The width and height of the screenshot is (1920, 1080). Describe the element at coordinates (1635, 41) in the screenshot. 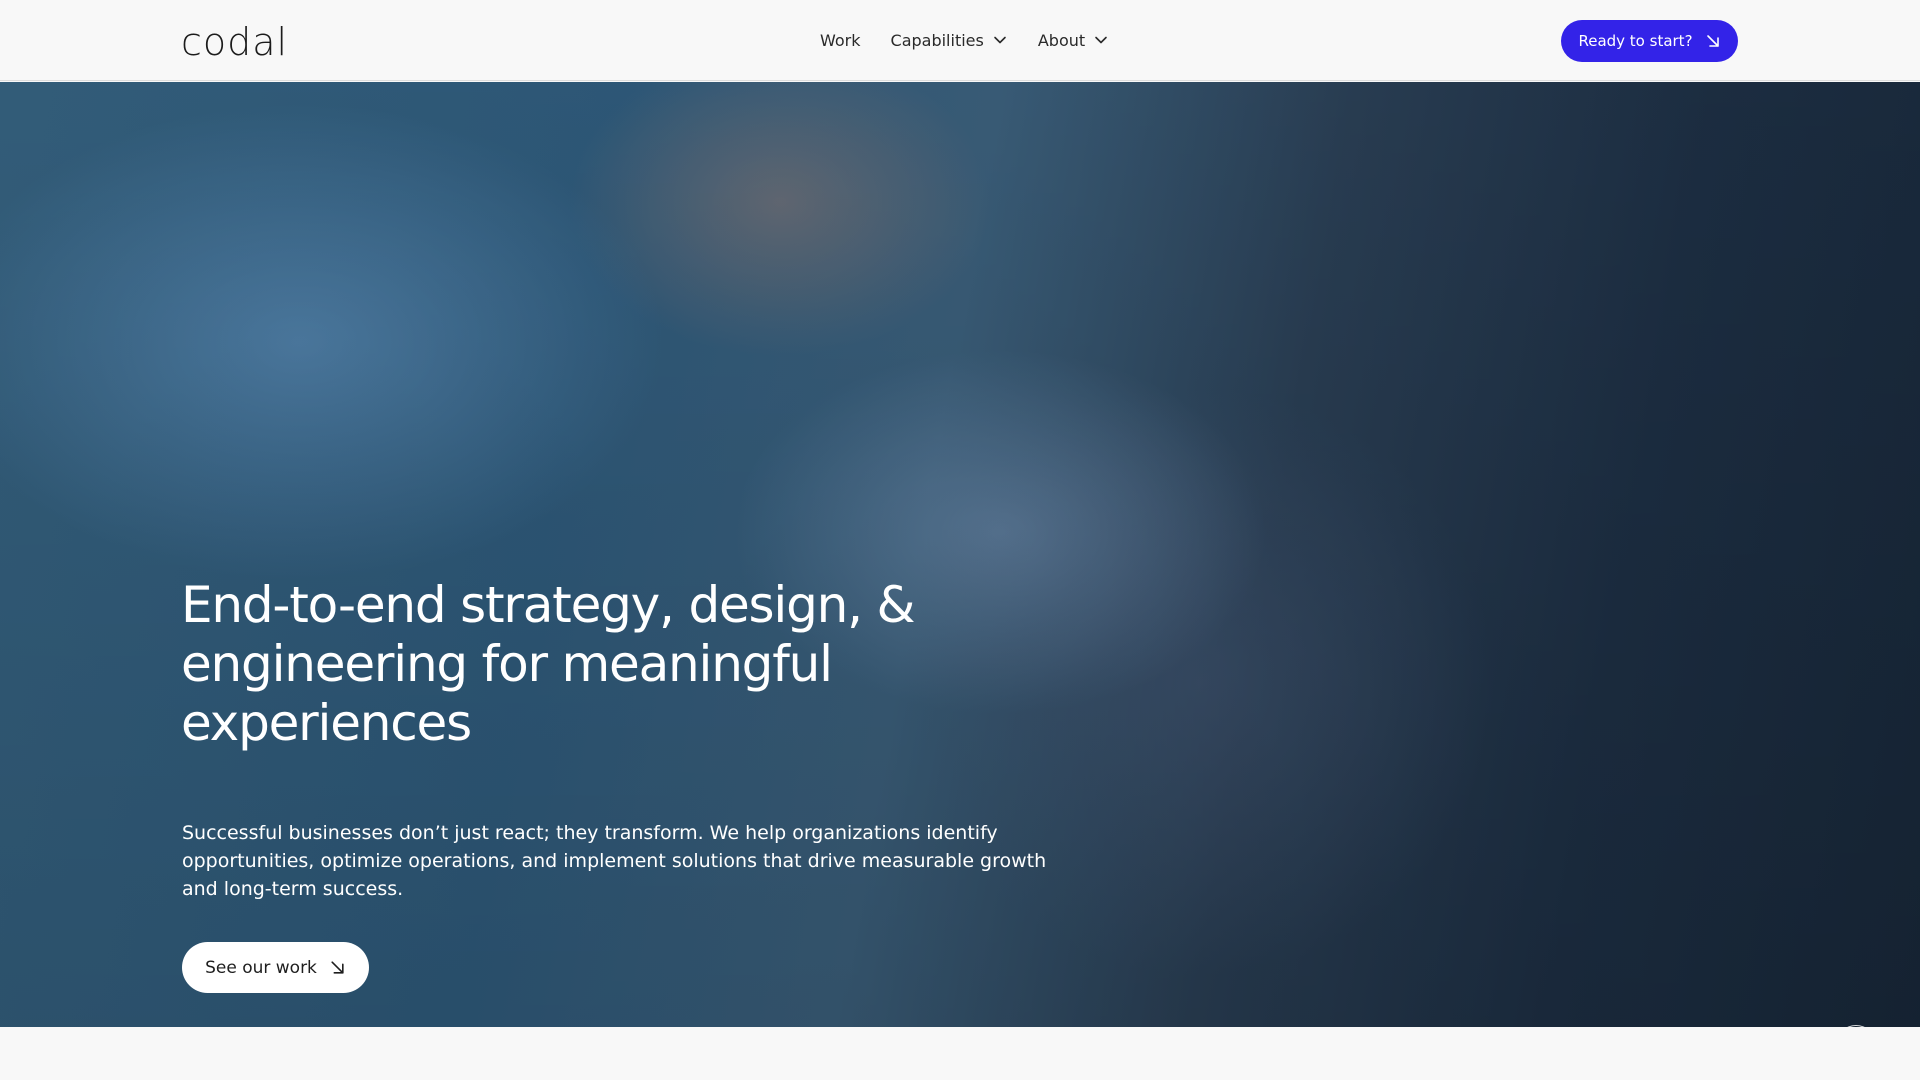

I see `cta-label: Ready to start?` at that location.